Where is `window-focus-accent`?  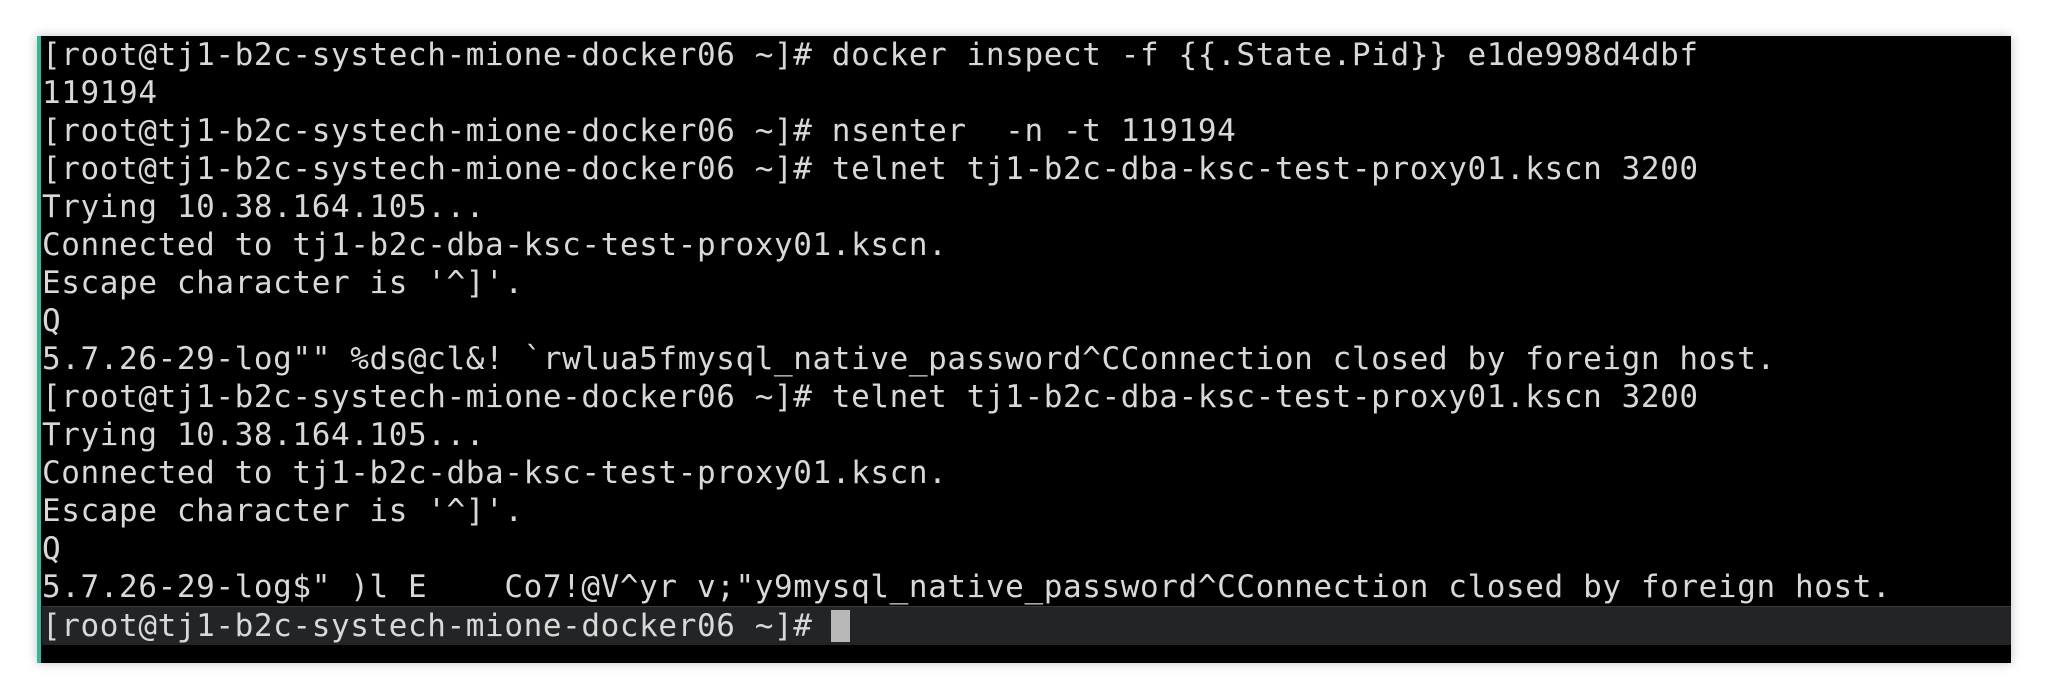
window-focus-accent is located at coordinates (39, 349).